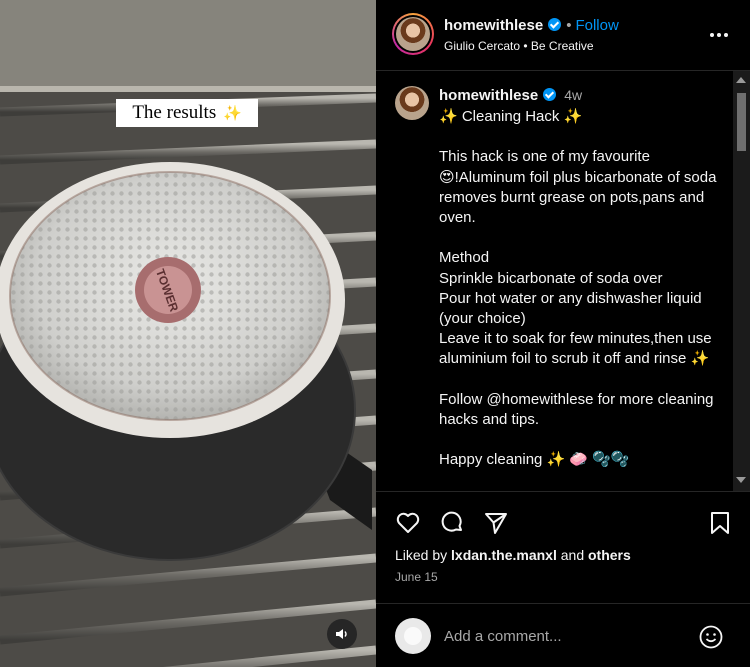 This screenshot has width=750, height=667. Describe the element at coordinates (412, 103) in the screenshot. I see `caption-avatar` at that location.